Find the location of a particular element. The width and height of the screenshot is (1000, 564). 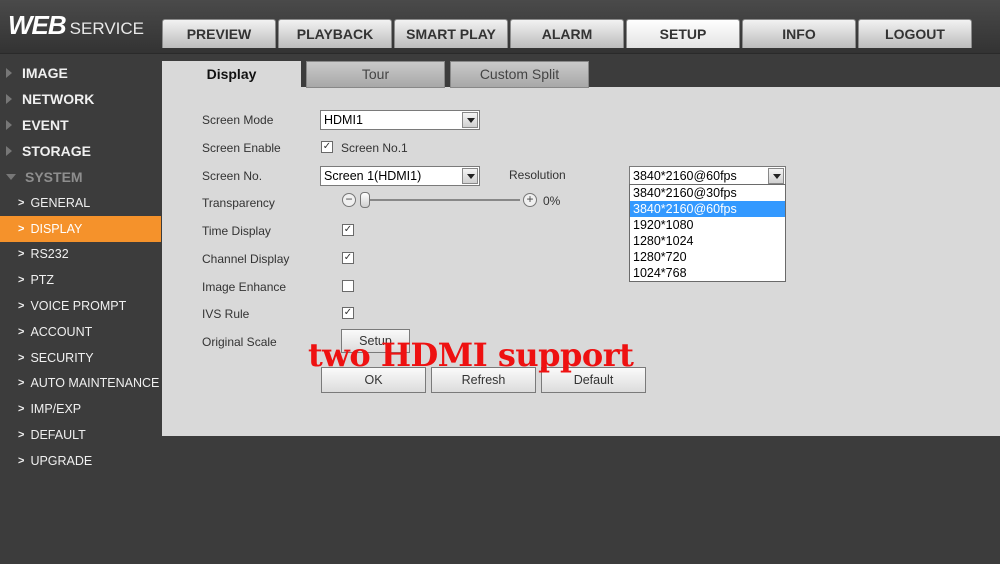

tab-display: Display is located at coordinates (231, 75).